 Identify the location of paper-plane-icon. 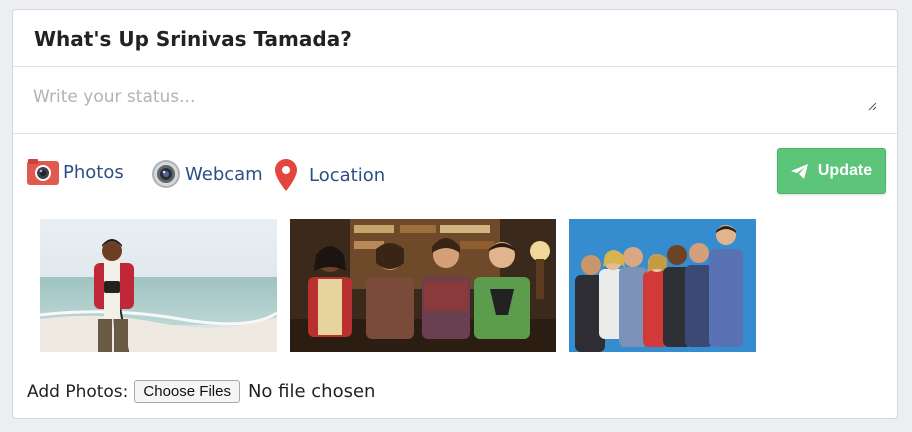
(799, 171).